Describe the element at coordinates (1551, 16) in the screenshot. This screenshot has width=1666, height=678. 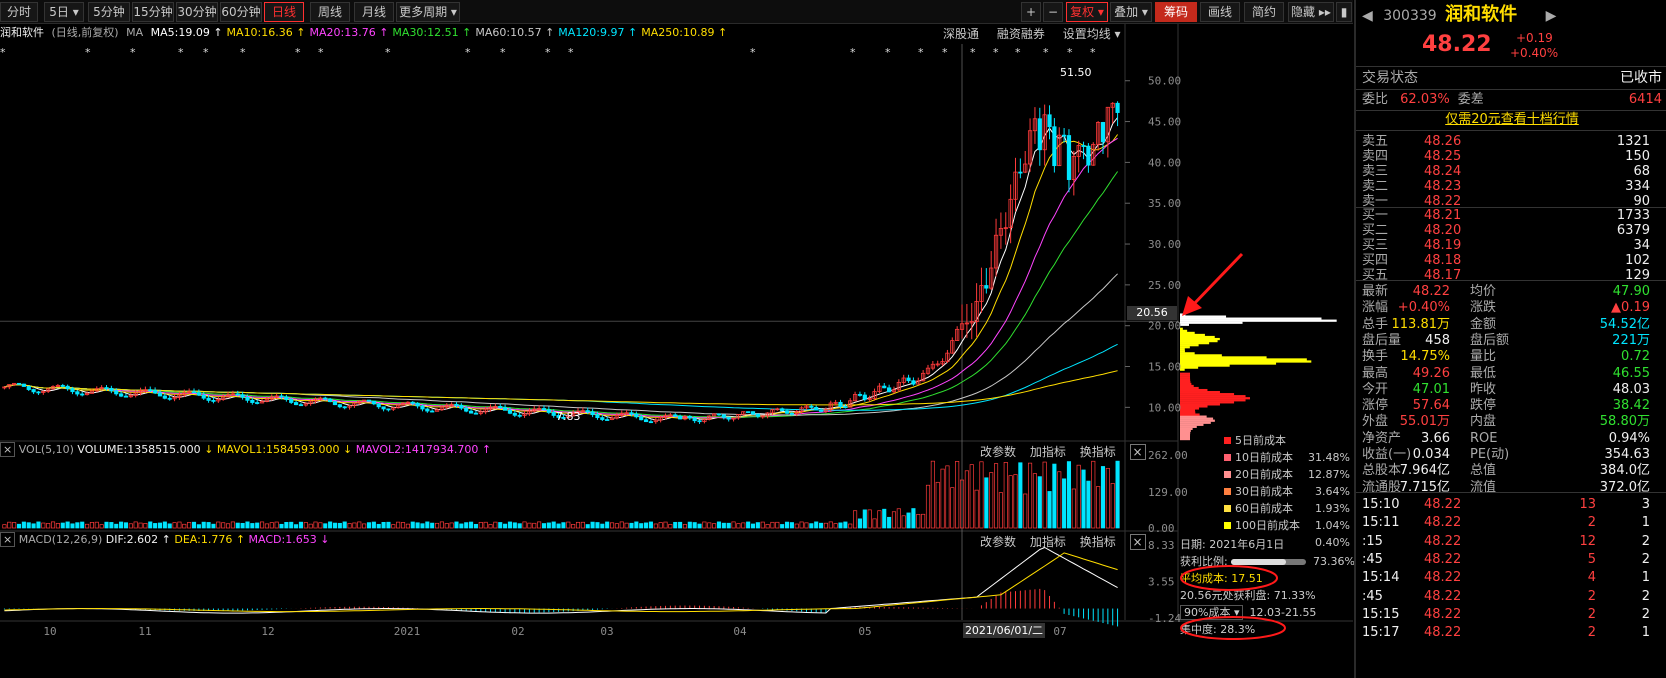
I see `next-stock-icon: ▶` at that location.